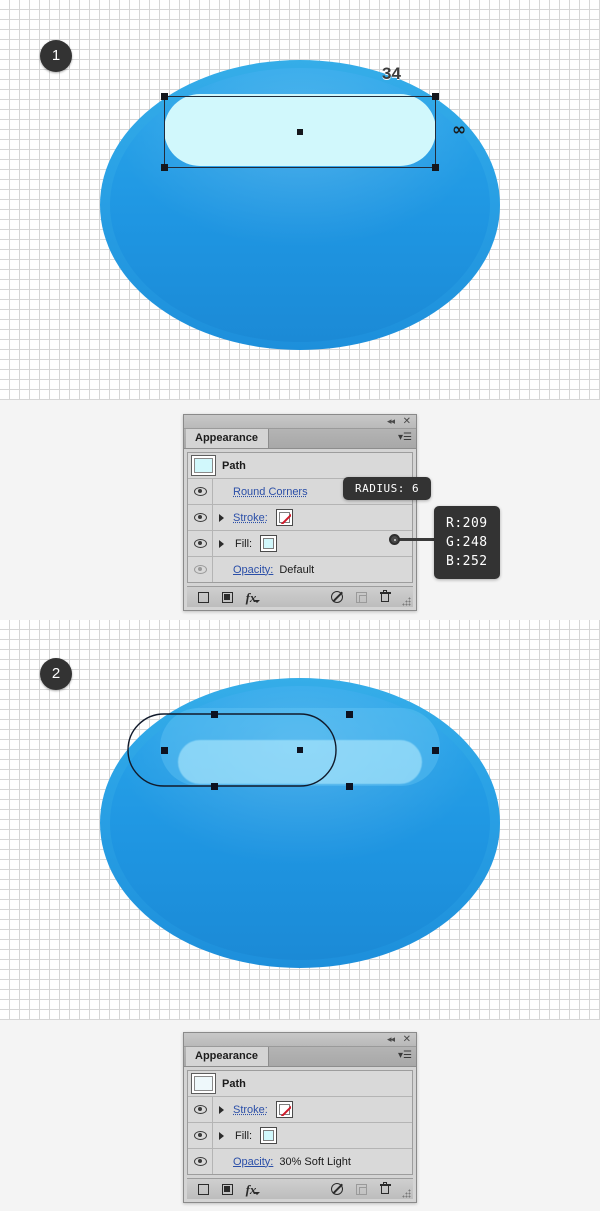 This screenshot has width=600, height=1211. I want to click on clear-appearance-icon, so click(337, 597).